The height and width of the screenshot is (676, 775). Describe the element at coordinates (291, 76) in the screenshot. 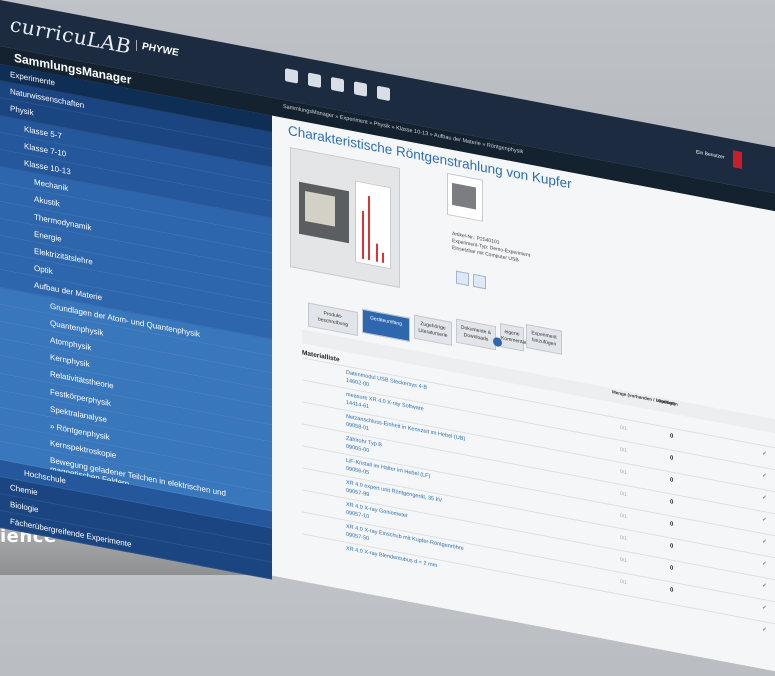

I see `sitemap-icon` at that location.